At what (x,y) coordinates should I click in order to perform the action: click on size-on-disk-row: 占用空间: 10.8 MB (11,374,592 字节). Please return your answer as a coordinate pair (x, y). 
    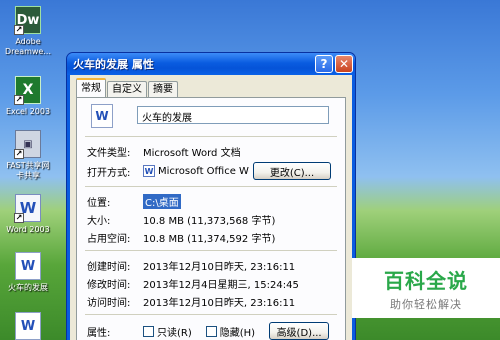
    Looking at the image, I should click on (181, 237).